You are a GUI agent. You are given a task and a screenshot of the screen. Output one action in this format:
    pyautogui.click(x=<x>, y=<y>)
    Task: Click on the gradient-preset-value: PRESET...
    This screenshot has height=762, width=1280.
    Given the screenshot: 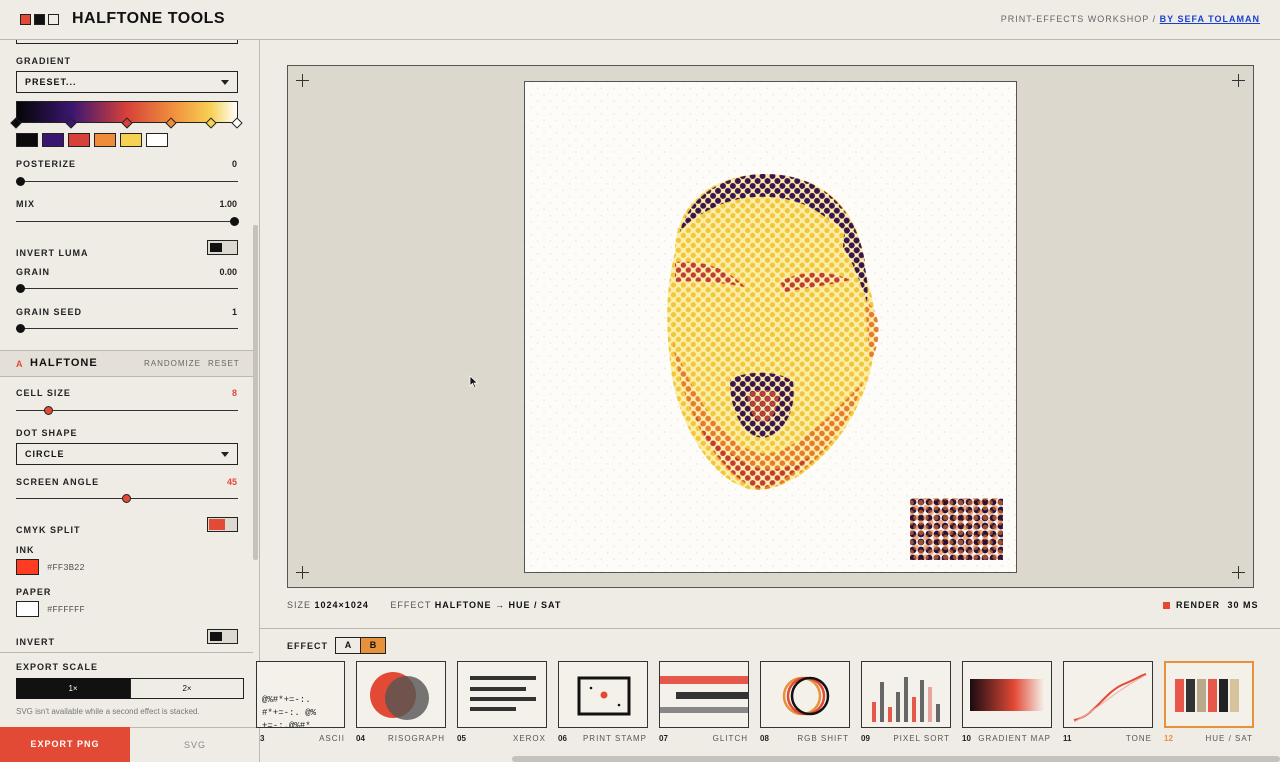 What is the action you would take?
    pyautogui.click(x=51, y=82)
    